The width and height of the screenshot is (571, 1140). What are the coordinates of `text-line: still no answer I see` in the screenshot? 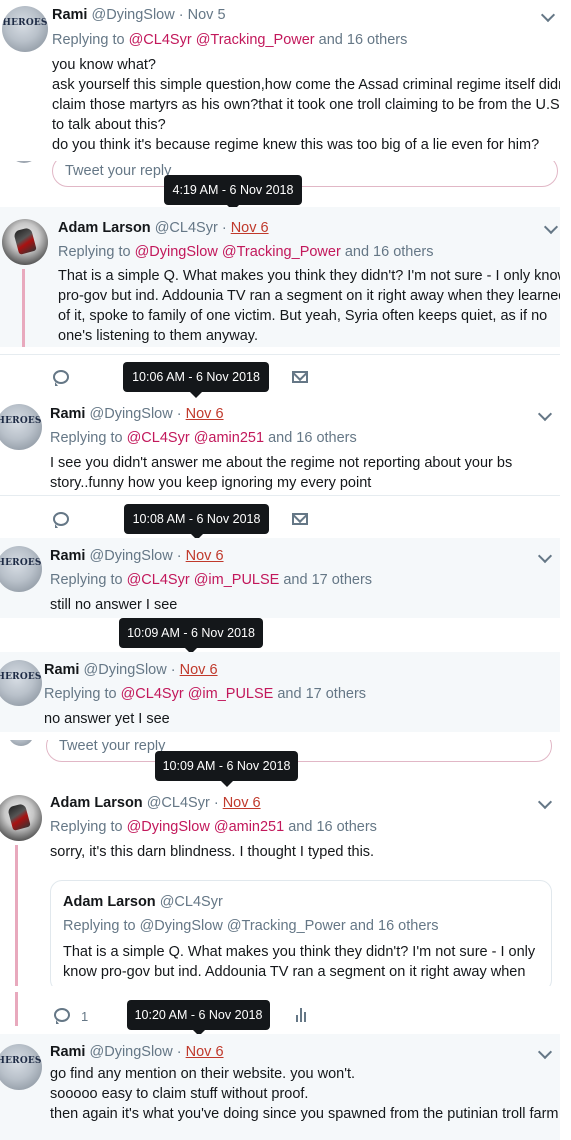 It's located at (114, 605).